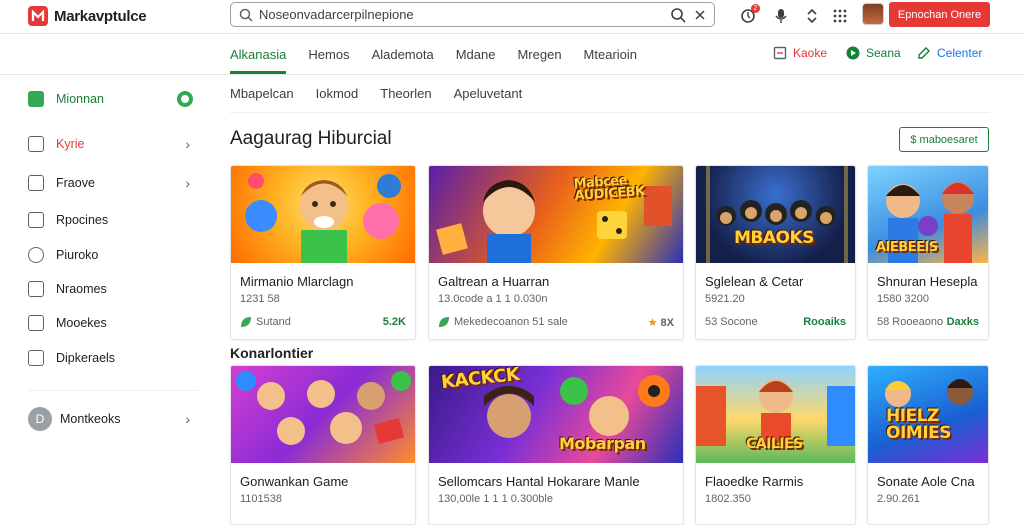 This screenshot has height=525, width=1024. Describe the element at coordinates (928, 214) in the screenshot. I see `app-thumbnail: AIEBEEIS` at that location.